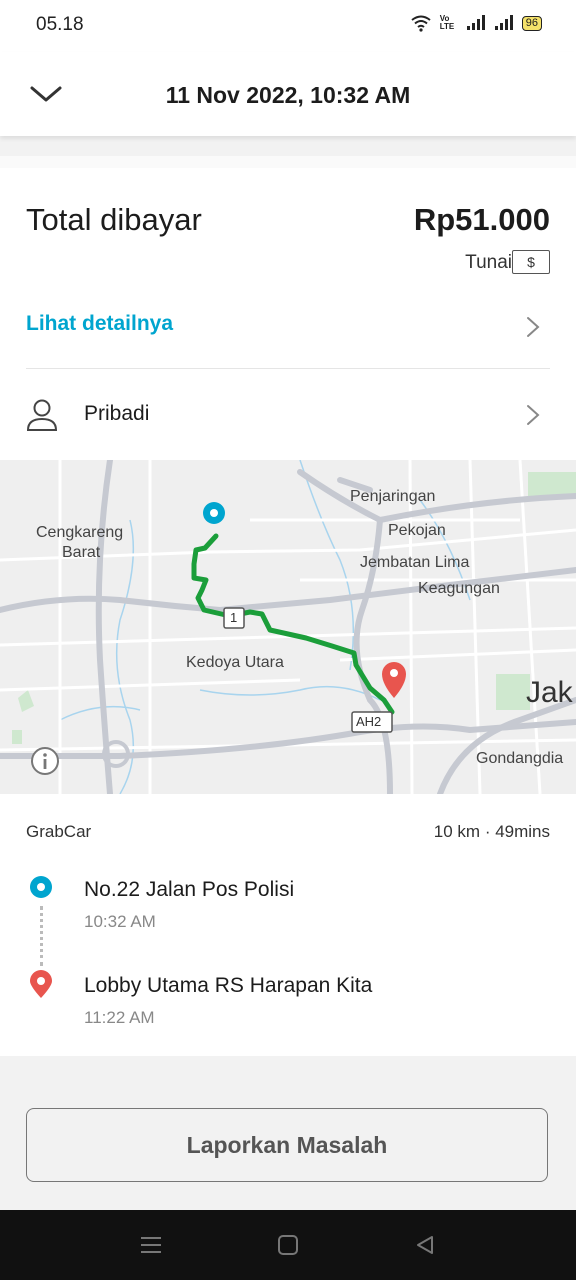 The height and width of the screenshot is (1280, 576). I want to click on service-type: GrabCar, so click(59, 831).